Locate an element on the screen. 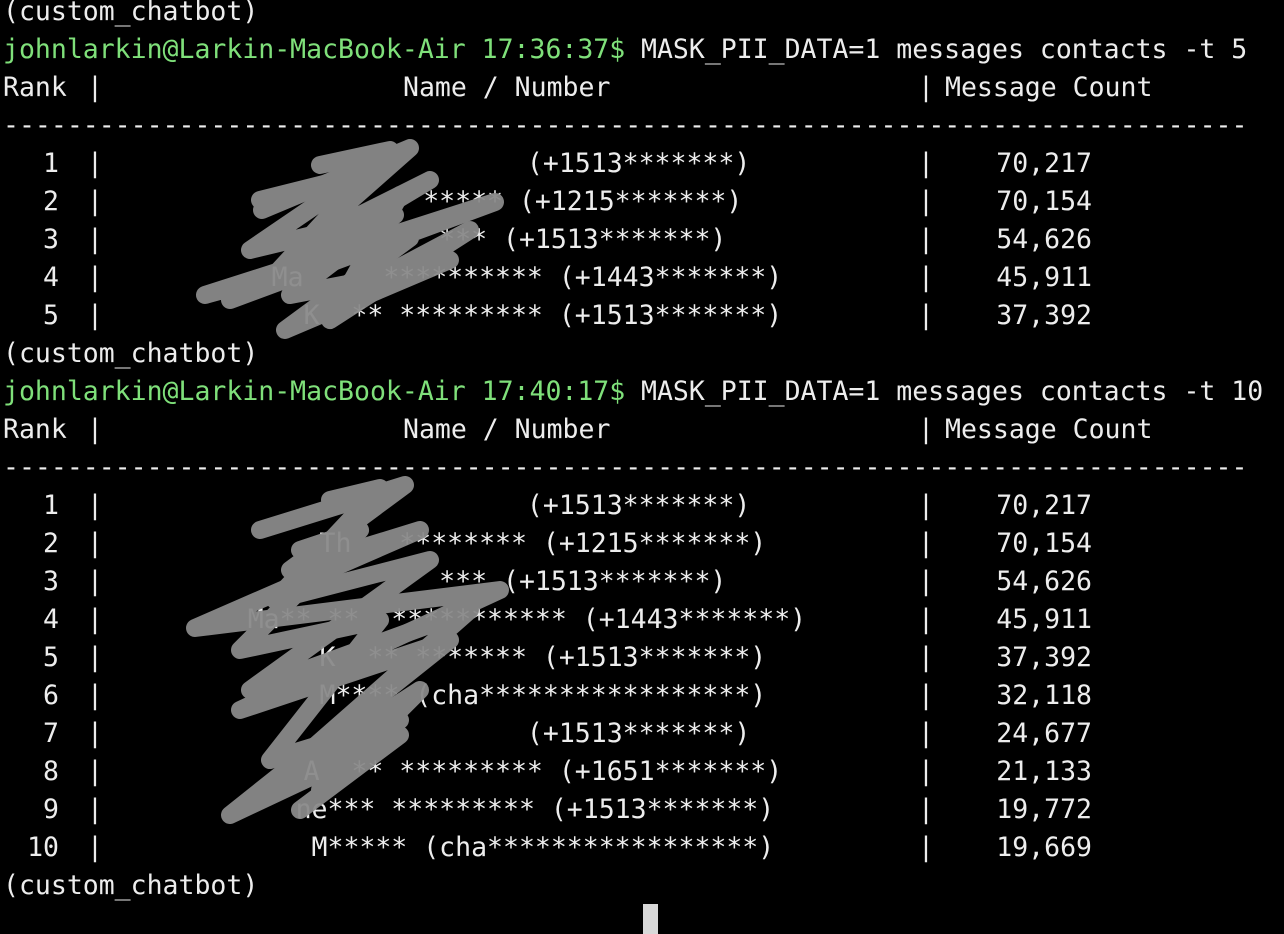 This screenshot has height=934, width=1284. row-name-number: K ** ******* (+1513*******) is located at coordinates (503, 657).